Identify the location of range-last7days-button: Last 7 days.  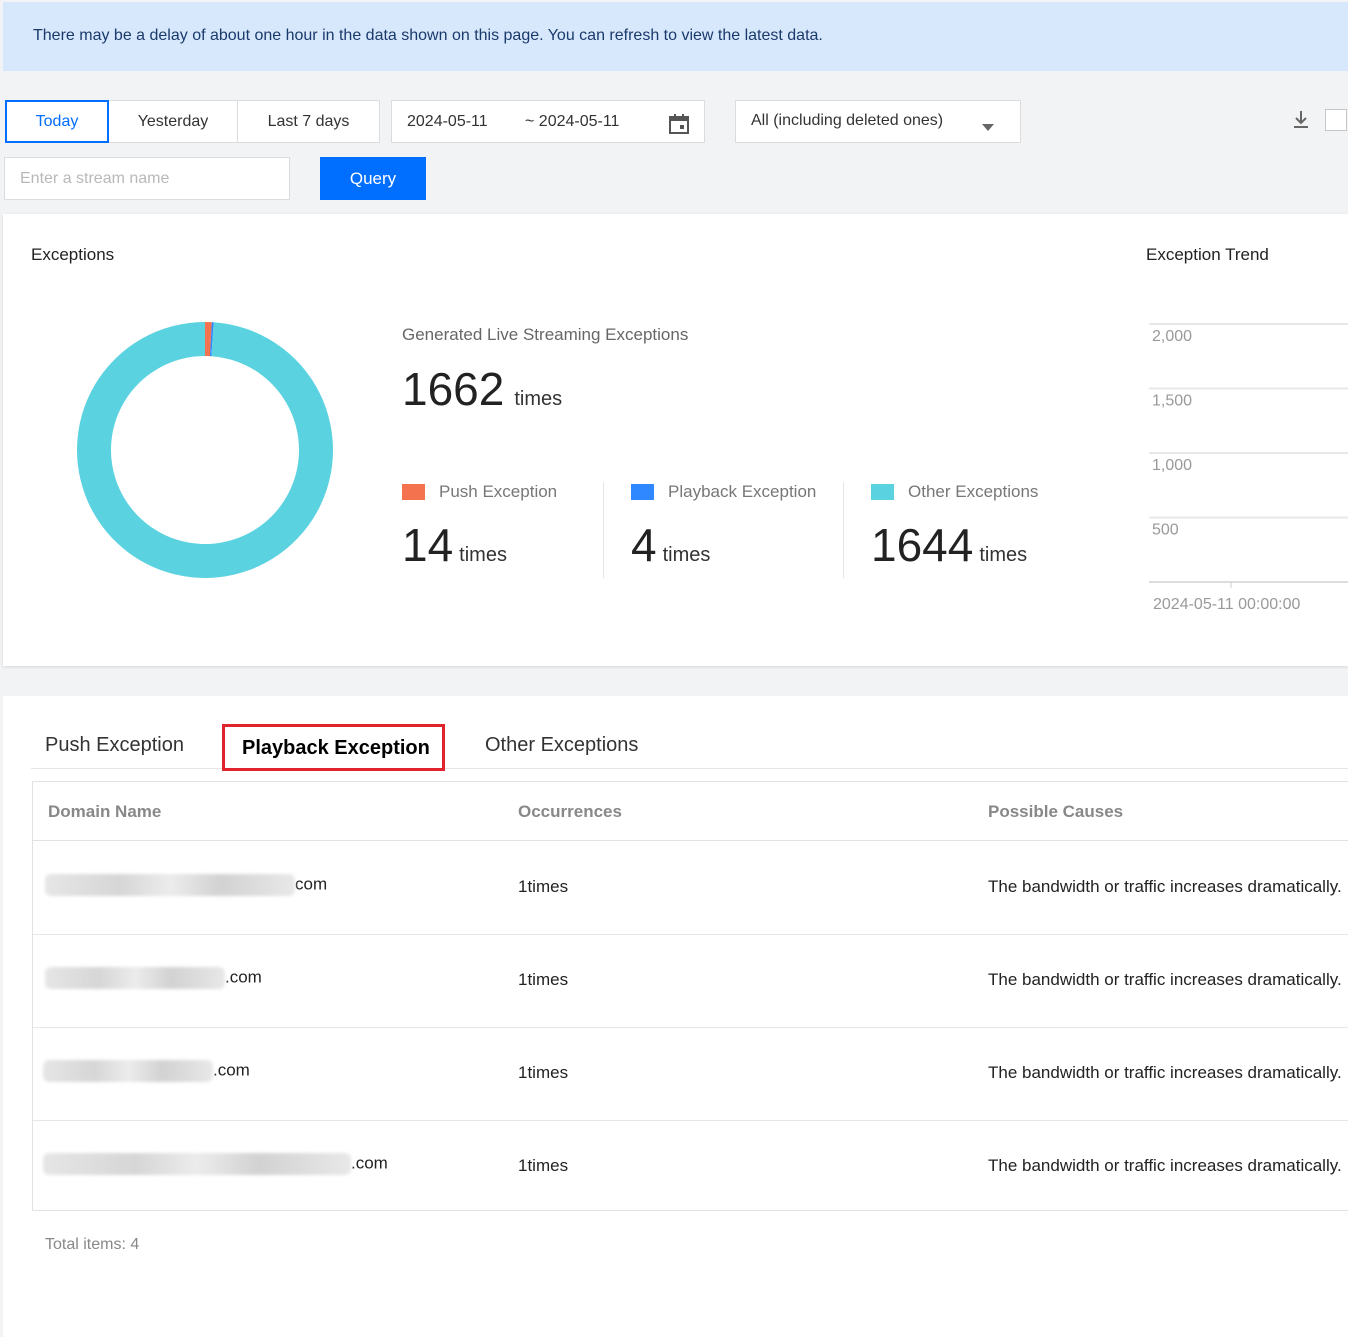
(308, 121).